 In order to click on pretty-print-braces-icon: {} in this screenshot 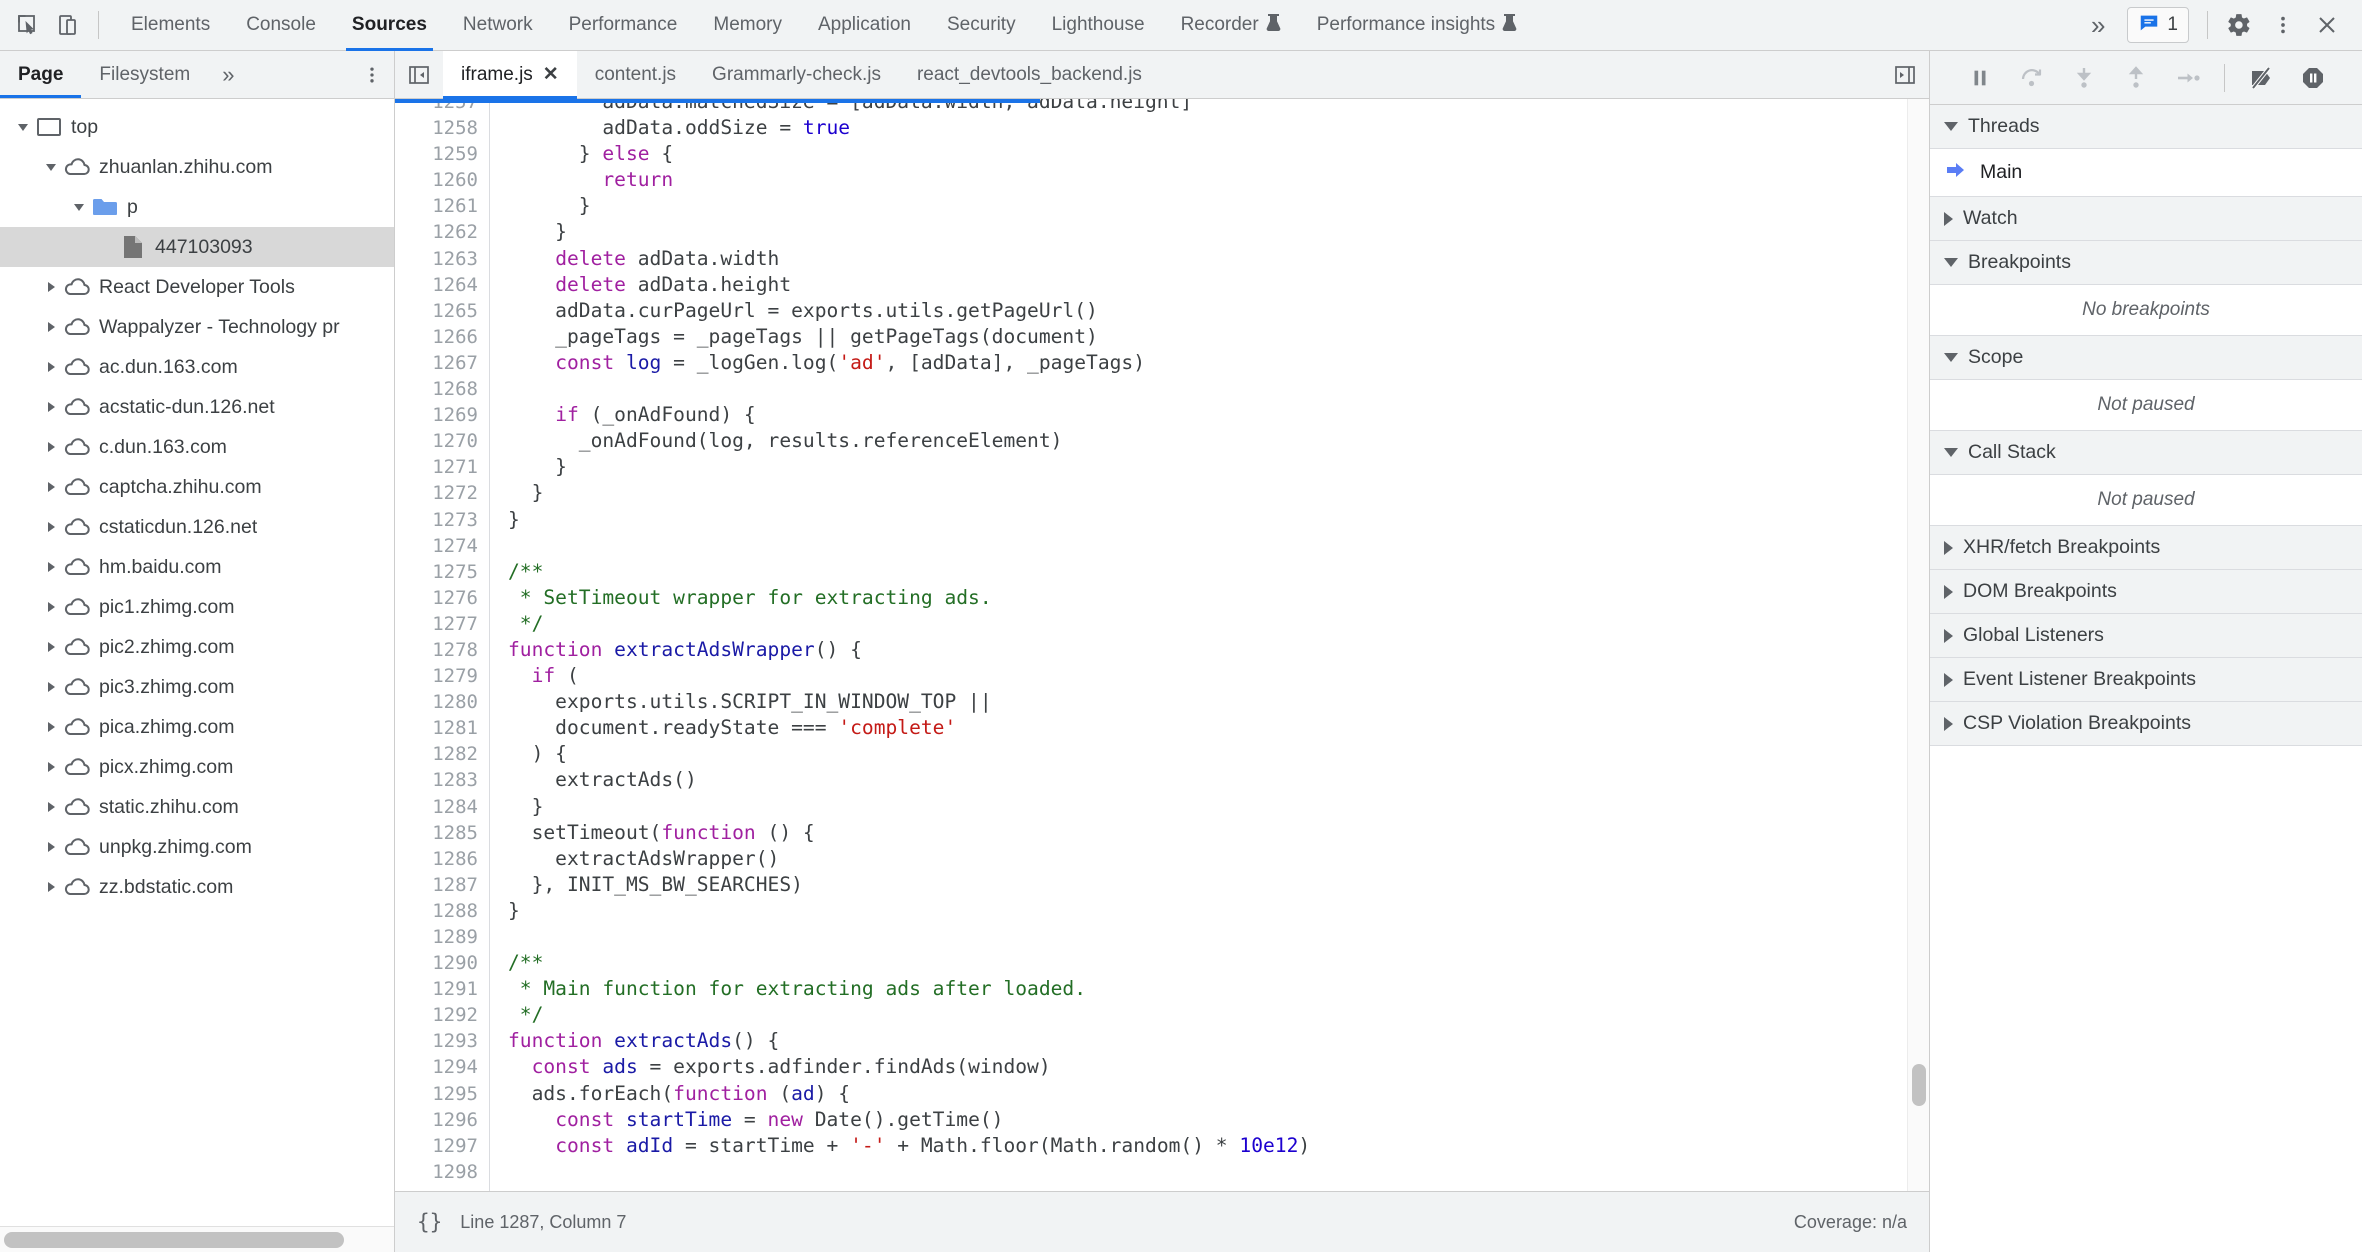, I will do `click(429, 1222)`.